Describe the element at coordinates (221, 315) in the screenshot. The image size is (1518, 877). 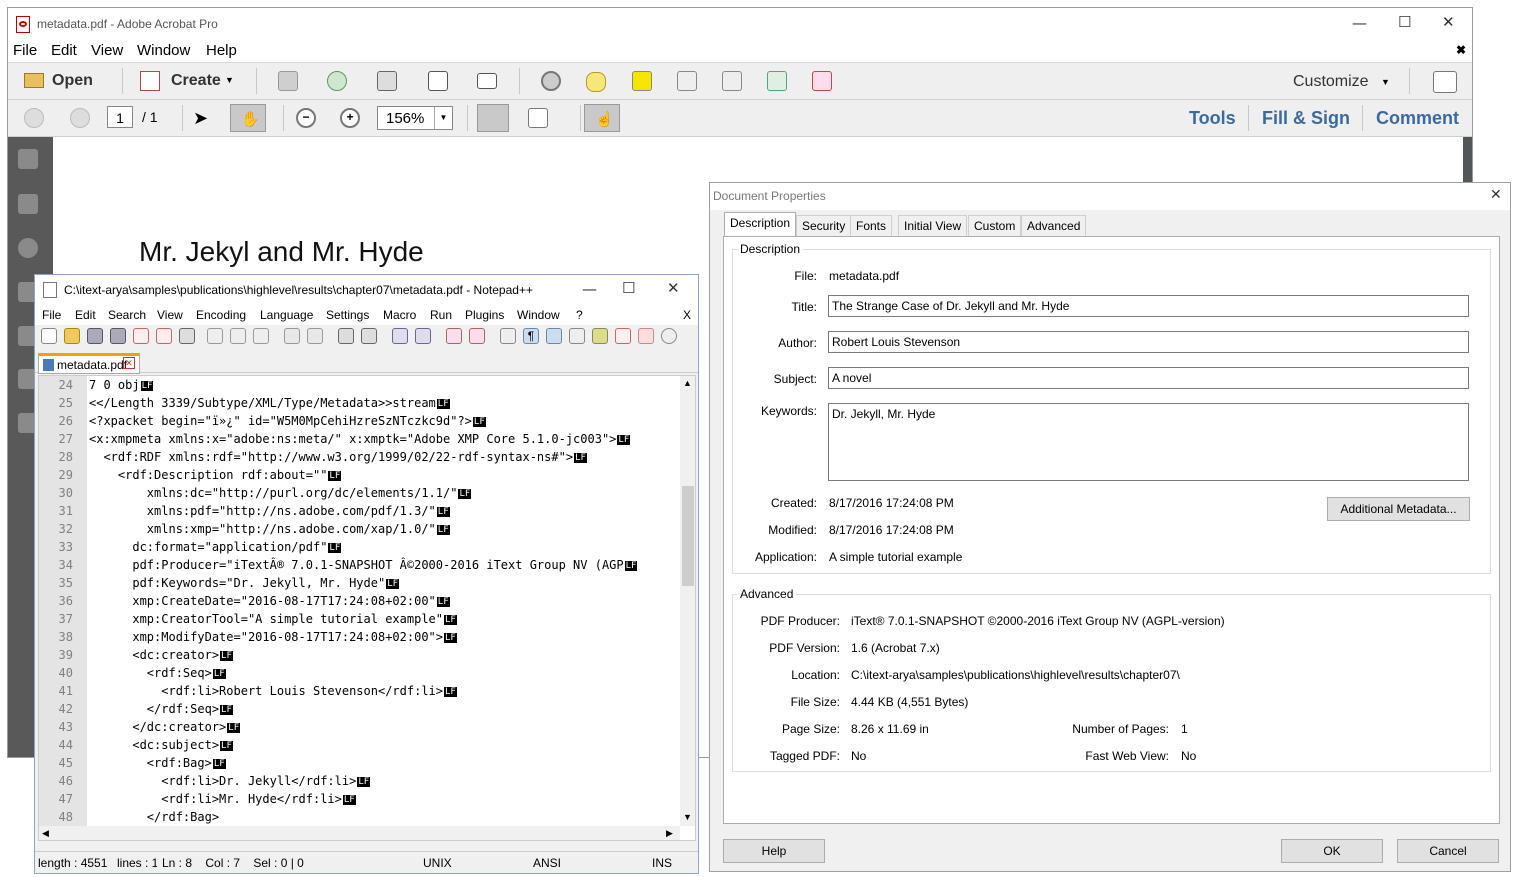
I see `menu-encoding: Encoding` at that location.